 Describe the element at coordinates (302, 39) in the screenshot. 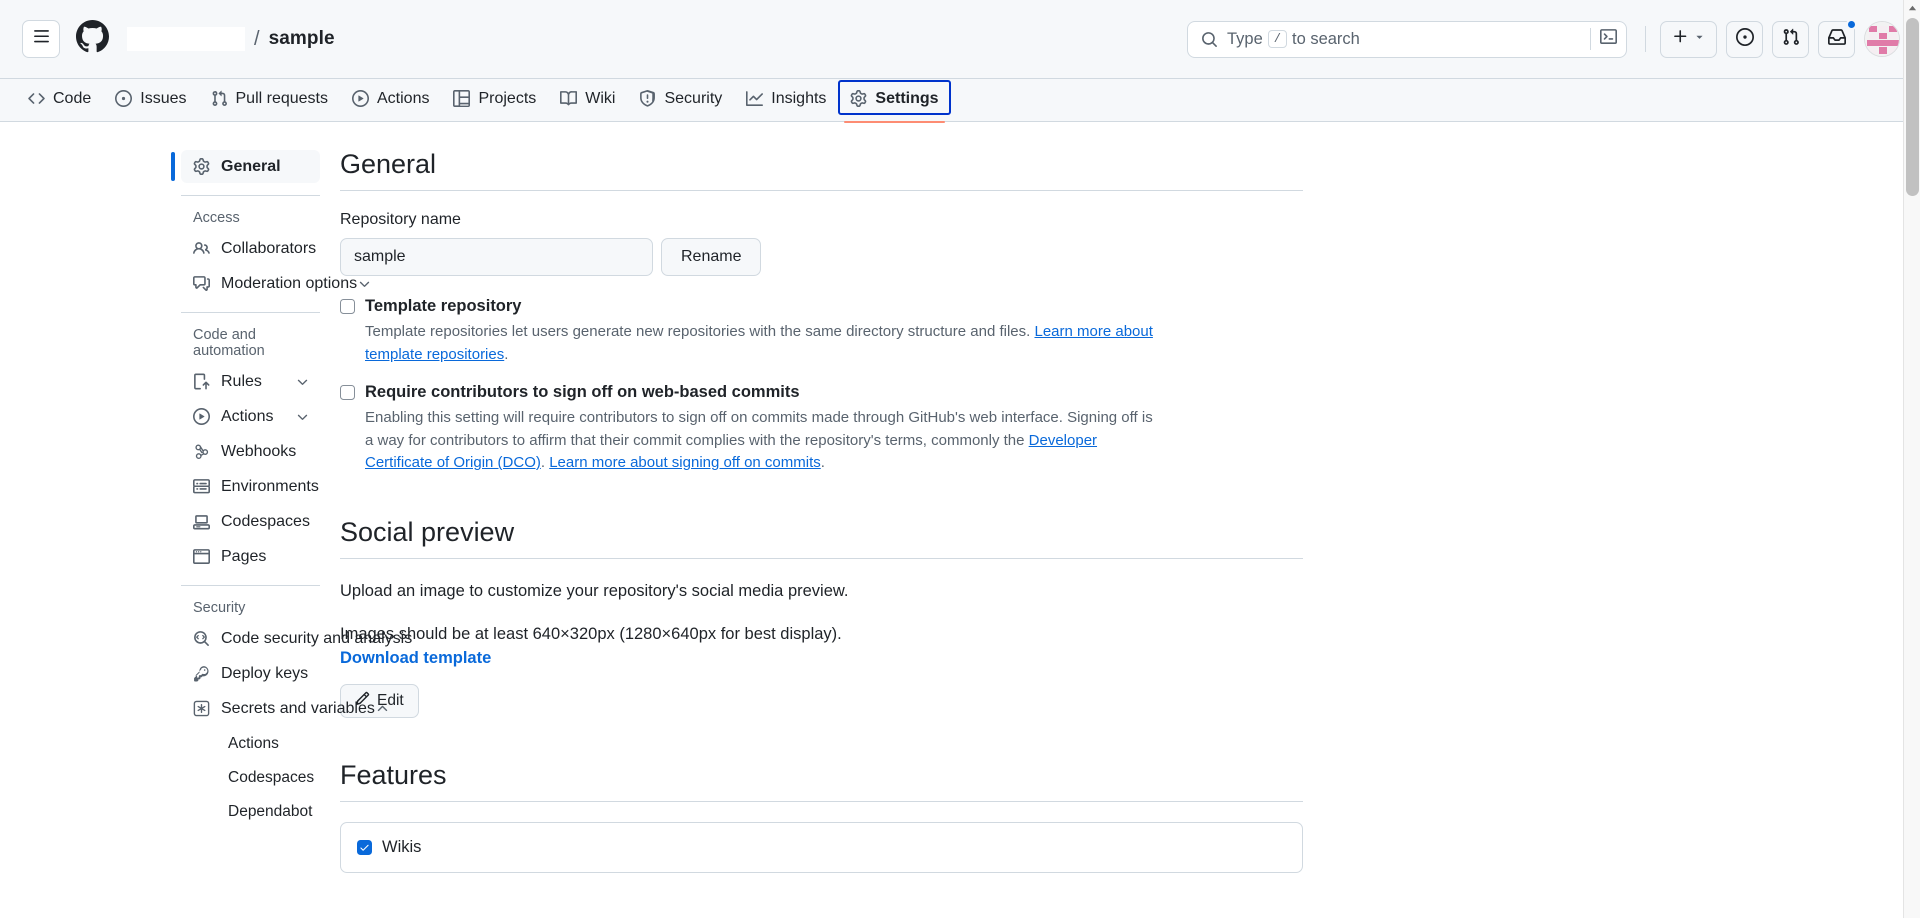

I see `repo-name-link: sample` at that location.